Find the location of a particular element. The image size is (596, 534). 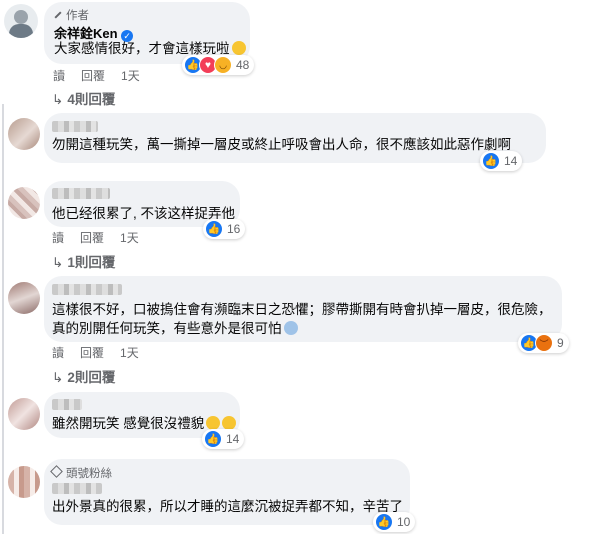

view-replies-link: ↳ 1則回覆 is located at coordinates (83, 261).